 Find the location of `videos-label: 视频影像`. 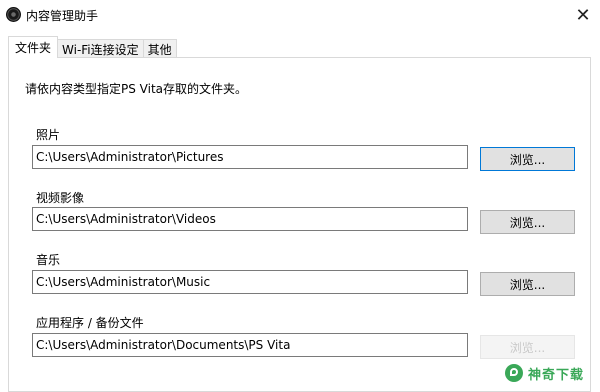

videos-label: 视频影像 is located at coordinates (60, 198).